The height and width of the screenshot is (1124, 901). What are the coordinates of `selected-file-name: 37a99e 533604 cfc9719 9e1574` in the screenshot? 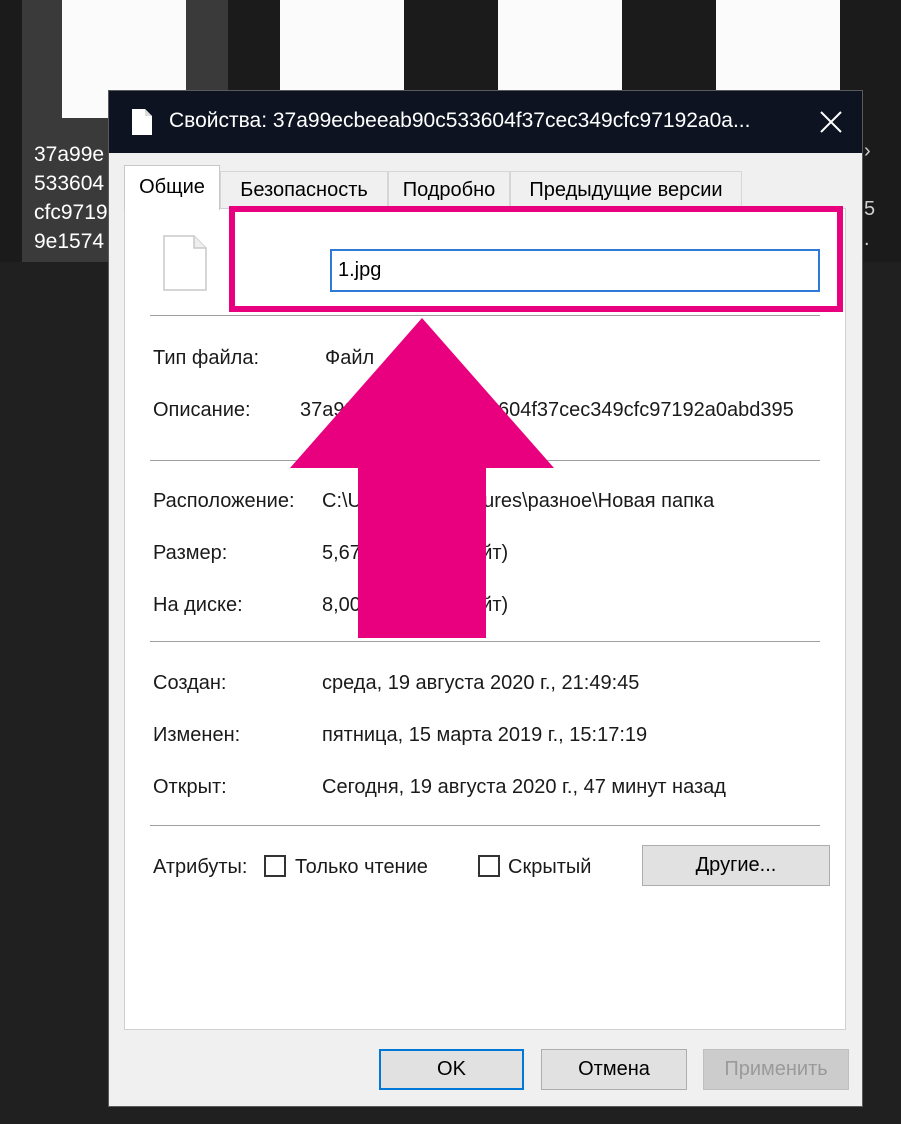 It's located at (71, 198).